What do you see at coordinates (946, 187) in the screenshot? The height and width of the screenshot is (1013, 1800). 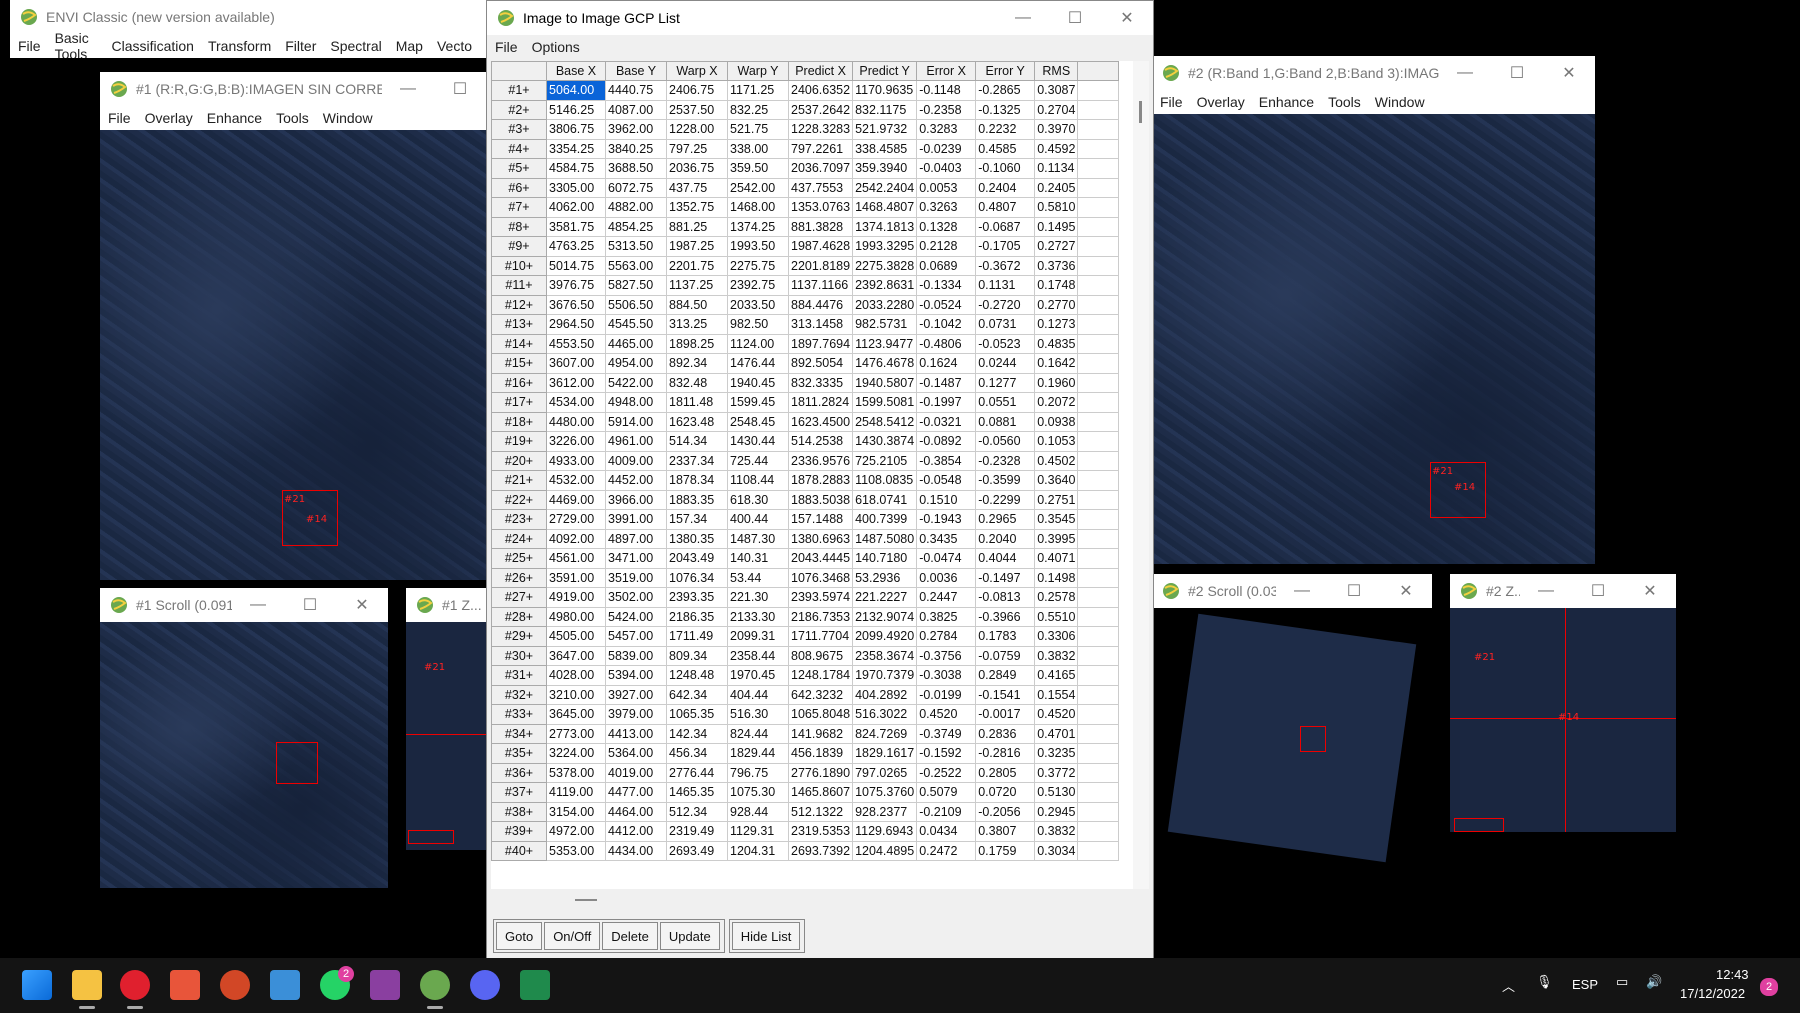 I see `table-cell: 0.0053` at bounding box center [946, 187].